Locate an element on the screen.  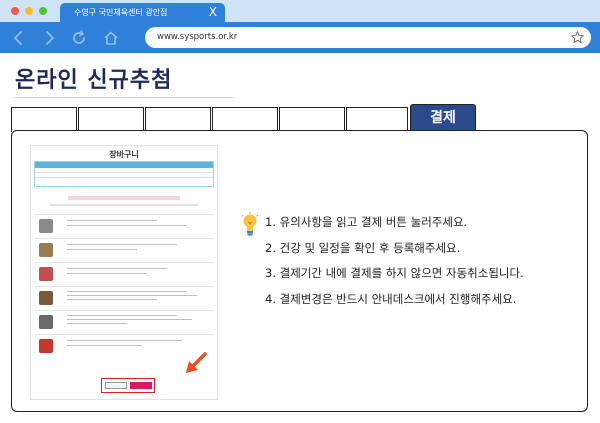
instruction-item: 3. 결제기간 내에 결제를 하지 않으면 자동취소됩니다. is located at coordinates (394, 273).